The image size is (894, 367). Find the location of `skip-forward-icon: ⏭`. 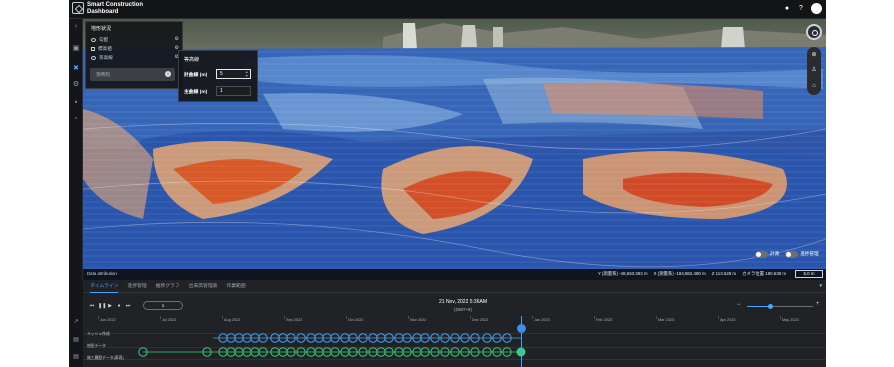

skip-forward-icon: ⏭ is located at coordinates (128, 306).